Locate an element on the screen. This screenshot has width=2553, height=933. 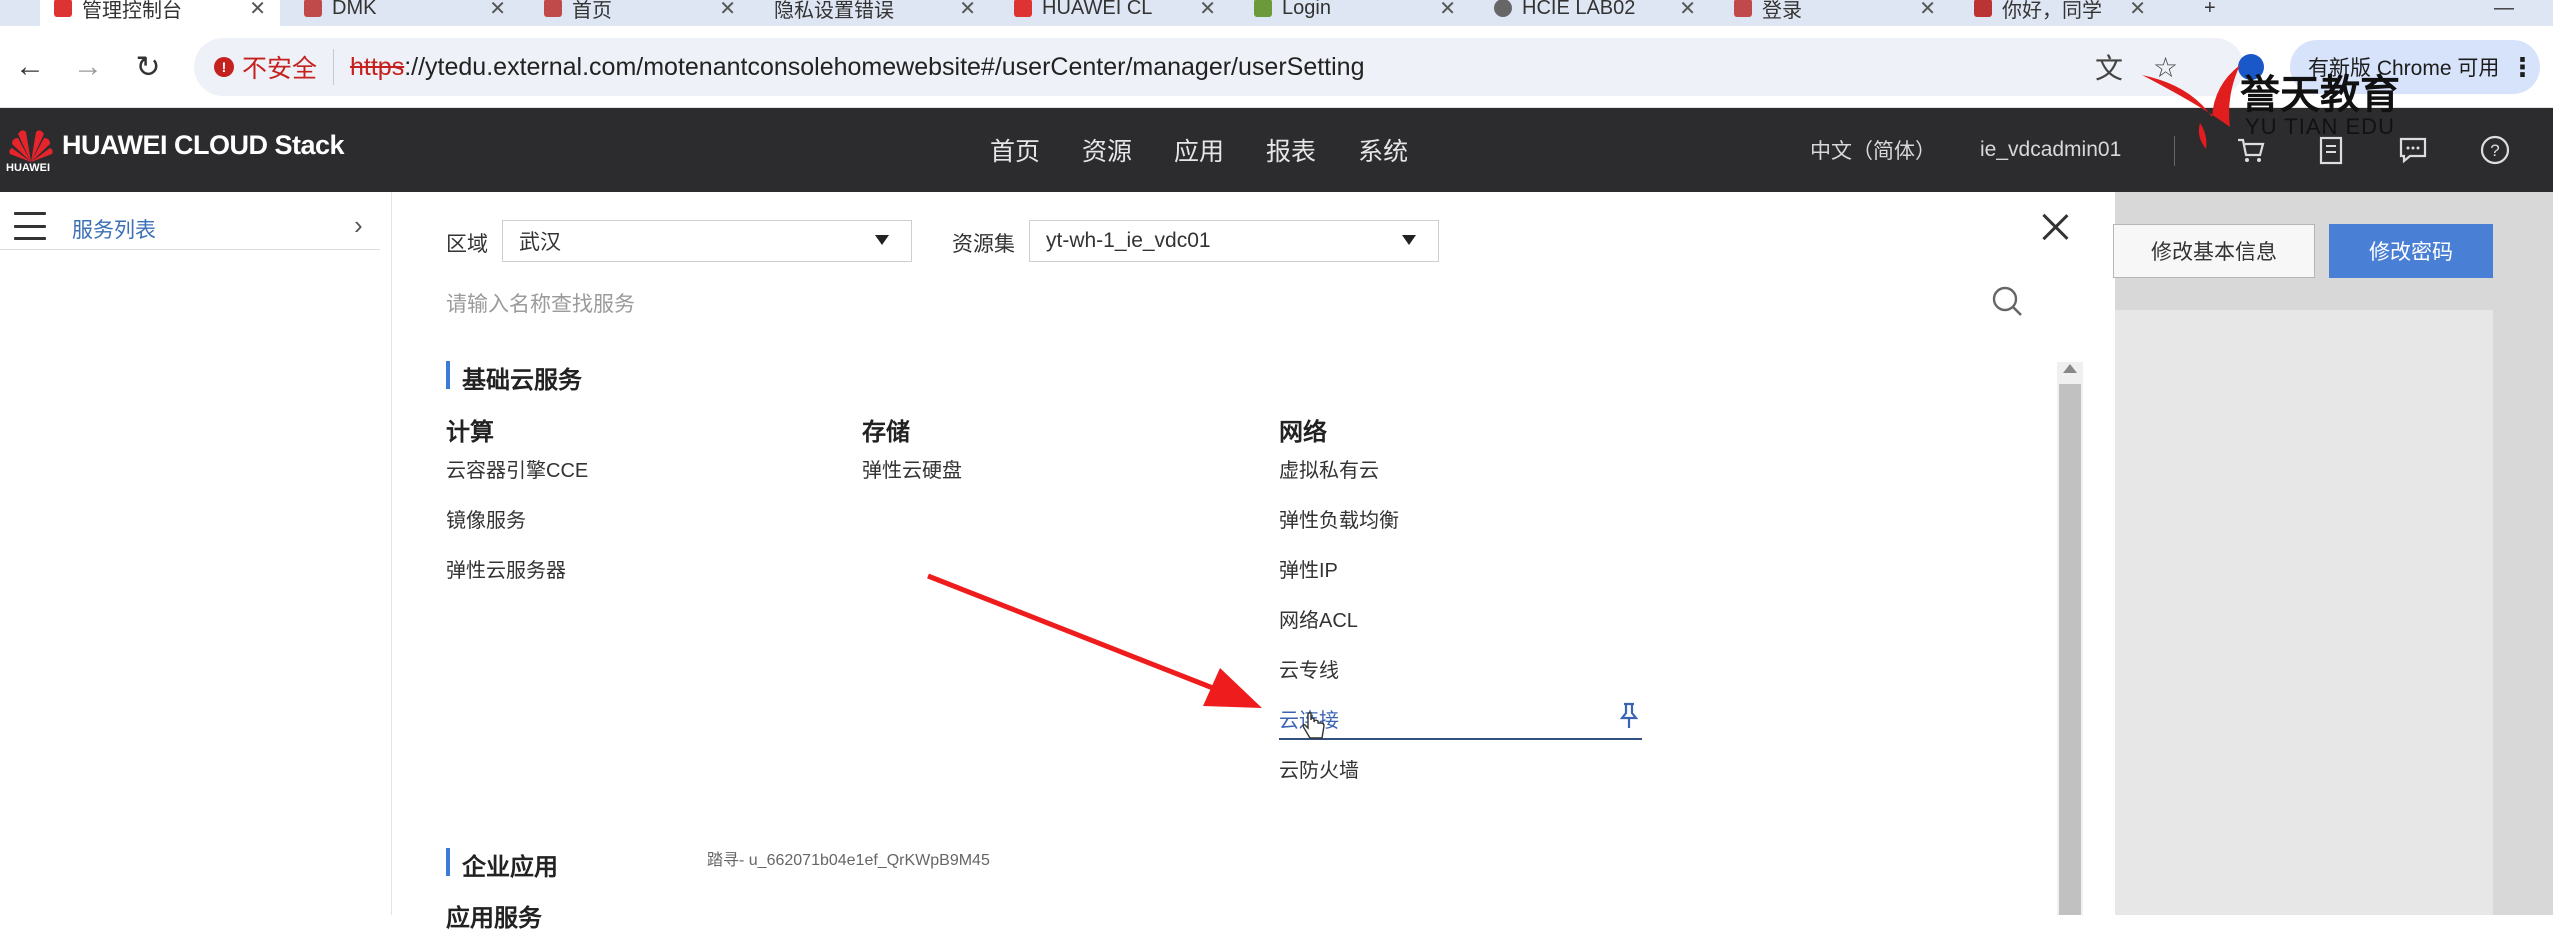
close-icon is located at coordinates (2055, 227).